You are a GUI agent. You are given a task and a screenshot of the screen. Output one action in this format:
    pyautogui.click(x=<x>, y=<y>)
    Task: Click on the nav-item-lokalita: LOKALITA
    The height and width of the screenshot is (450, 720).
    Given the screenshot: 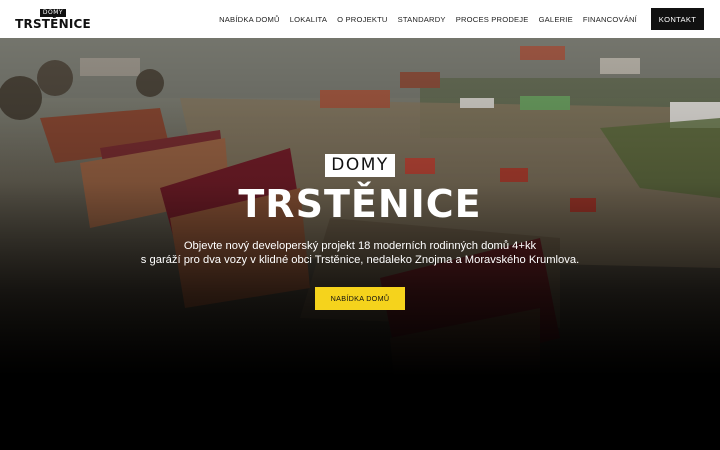 What is the action you would take?
    pyautogui.click(x=308, y=19)
    